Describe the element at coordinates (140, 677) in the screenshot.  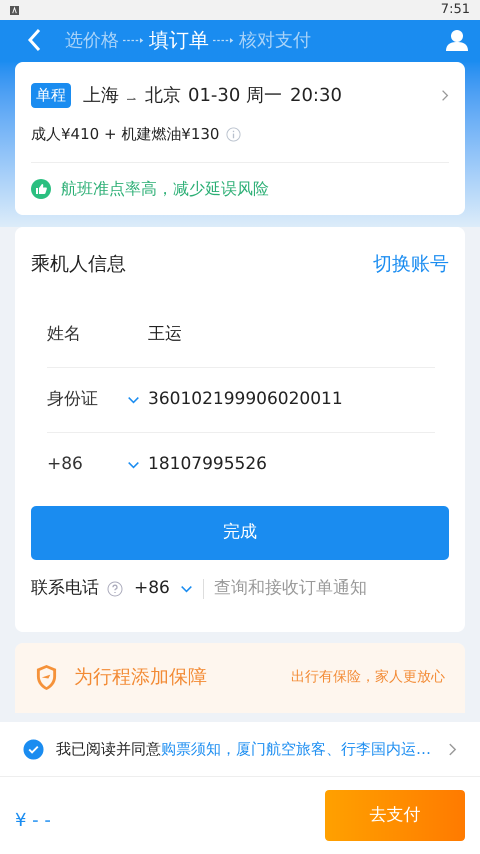
I see `insurance-title: 为行程添加保障` at that location.